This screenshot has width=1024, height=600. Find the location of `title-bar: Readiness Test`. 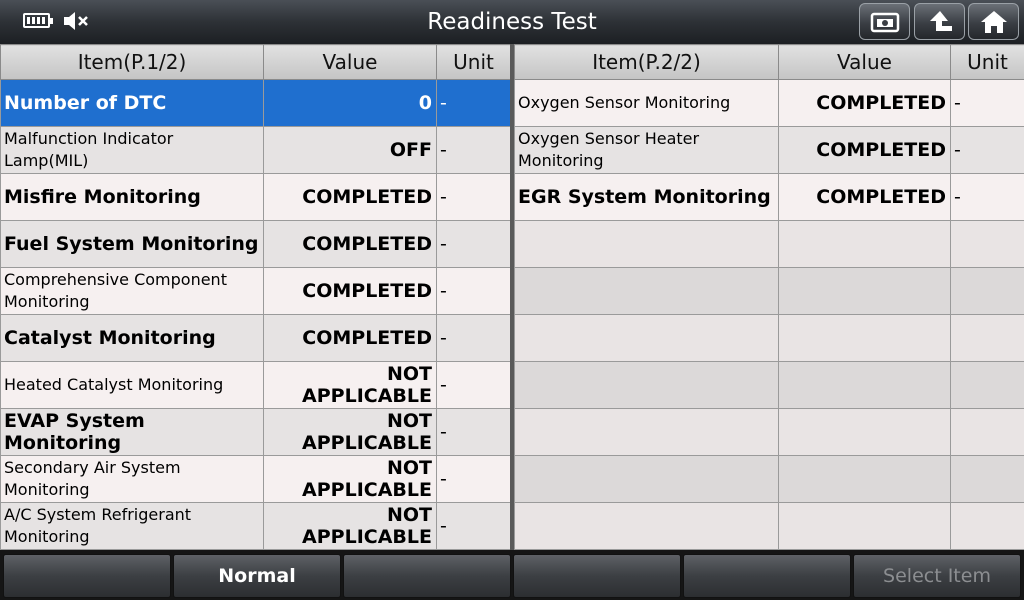

title-bar: Readiness Test is located at coordinates (512, 22).